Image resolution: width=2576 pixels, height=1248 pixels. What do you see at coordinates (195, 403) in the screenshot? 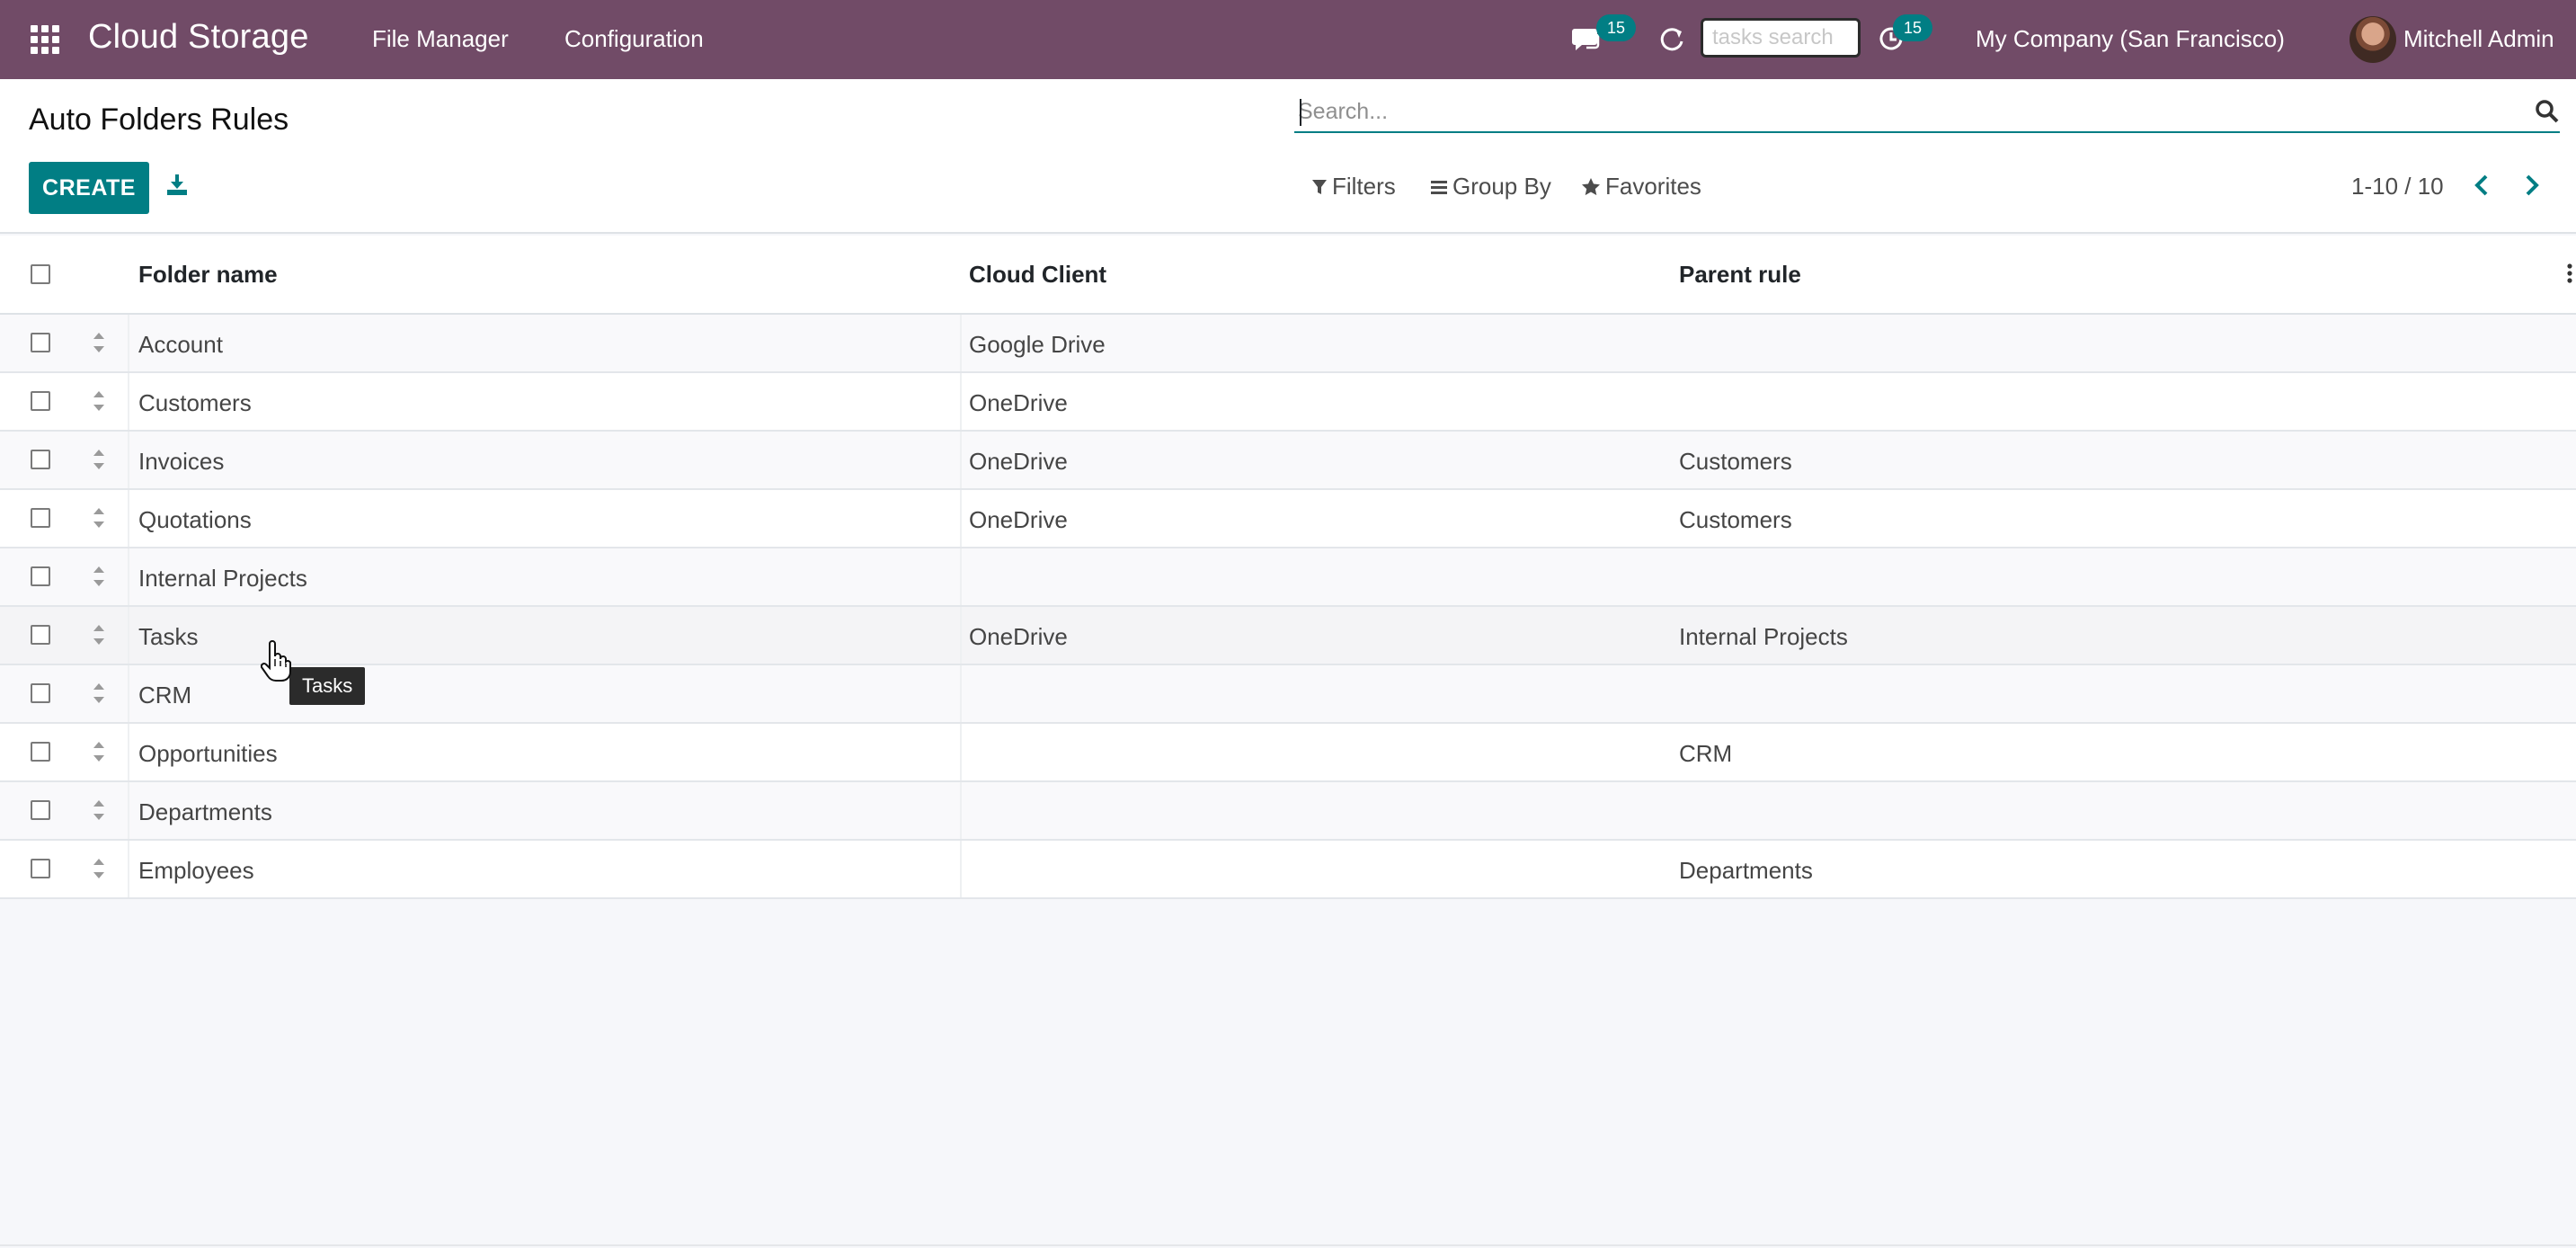
I see `cell-folder-name: Customers` at bounding box center [195, 403].